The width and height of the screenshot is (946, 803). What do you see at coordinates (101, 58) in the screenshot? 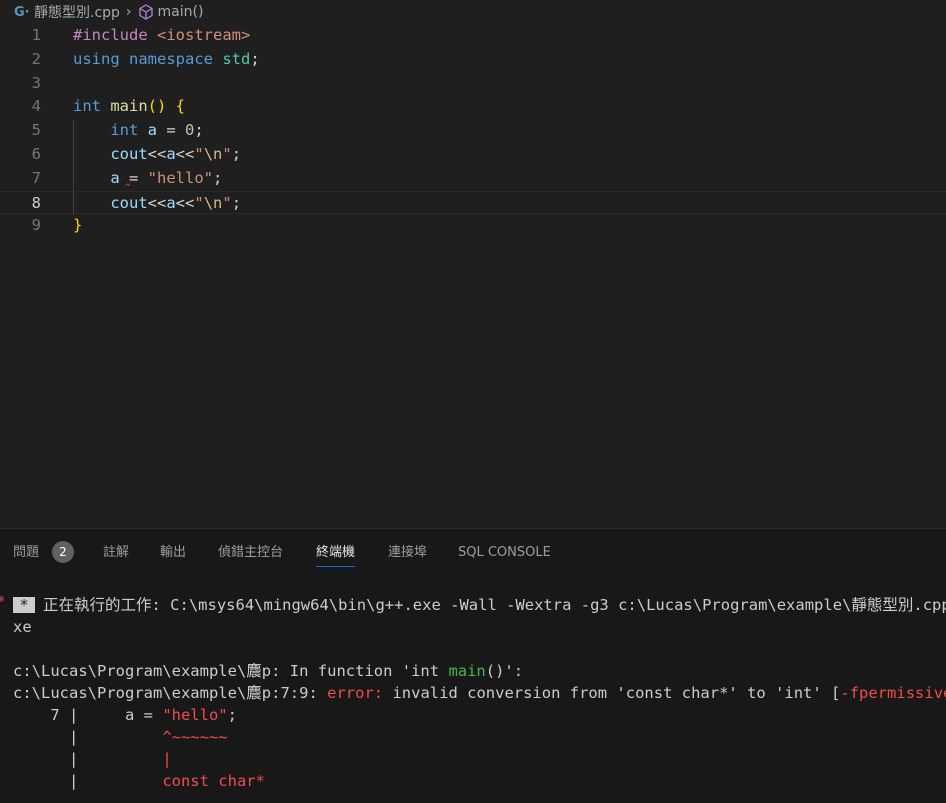
I see `code-token: using` at bounding box center [101, 58].